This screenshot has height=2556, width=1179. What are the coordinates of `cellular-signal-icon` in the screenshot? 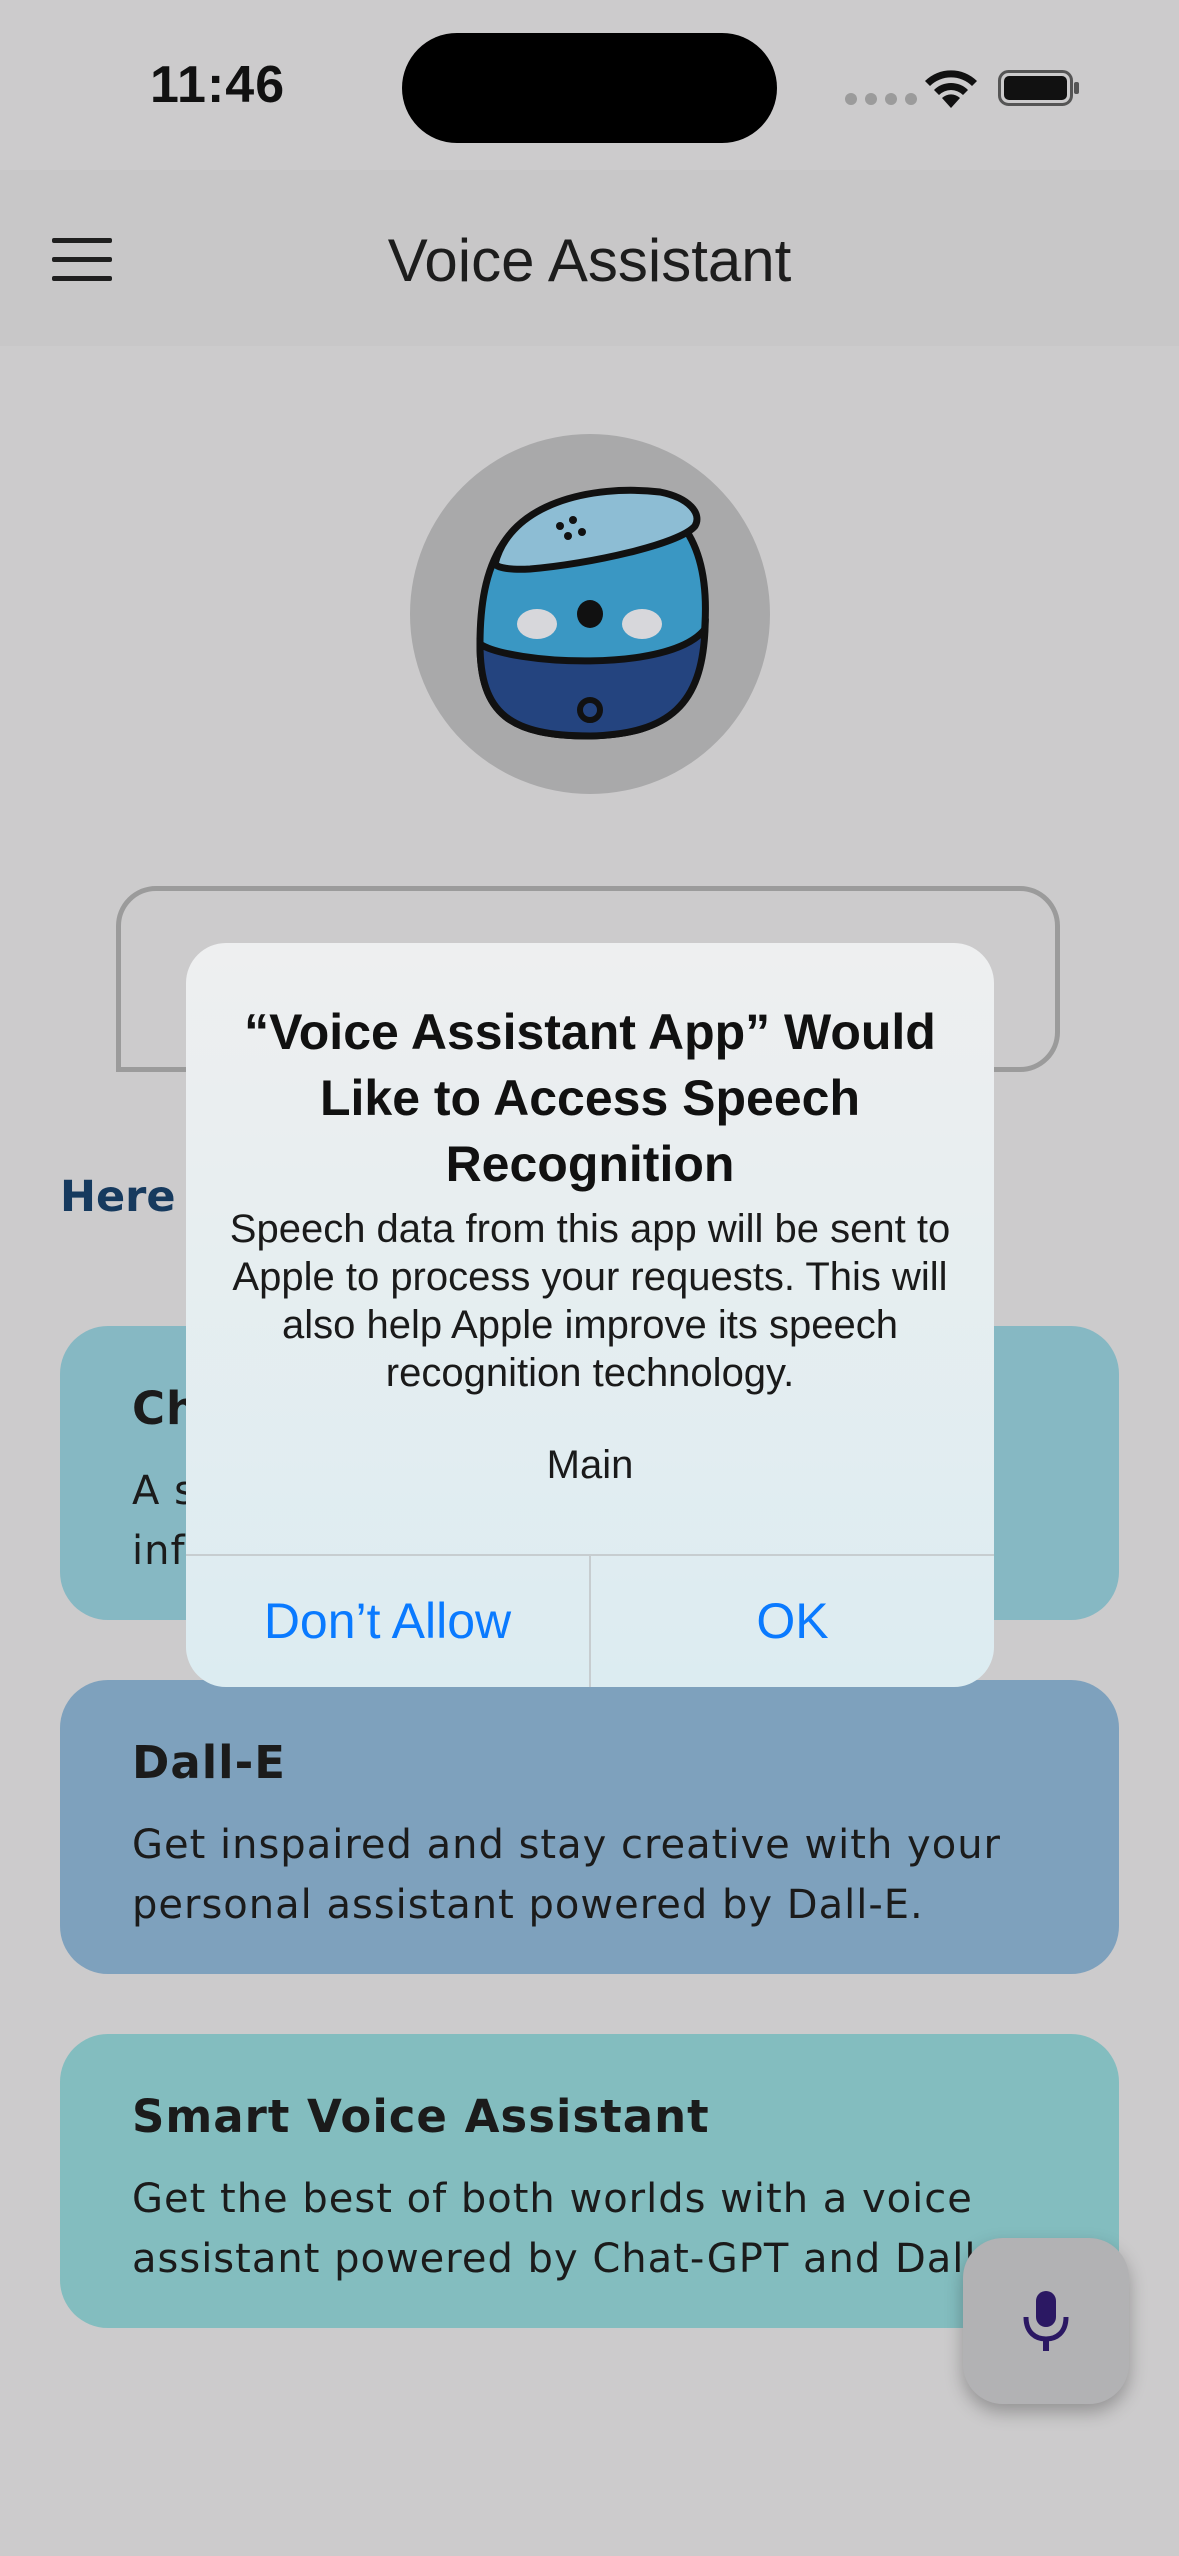 It's located at (881, 99).